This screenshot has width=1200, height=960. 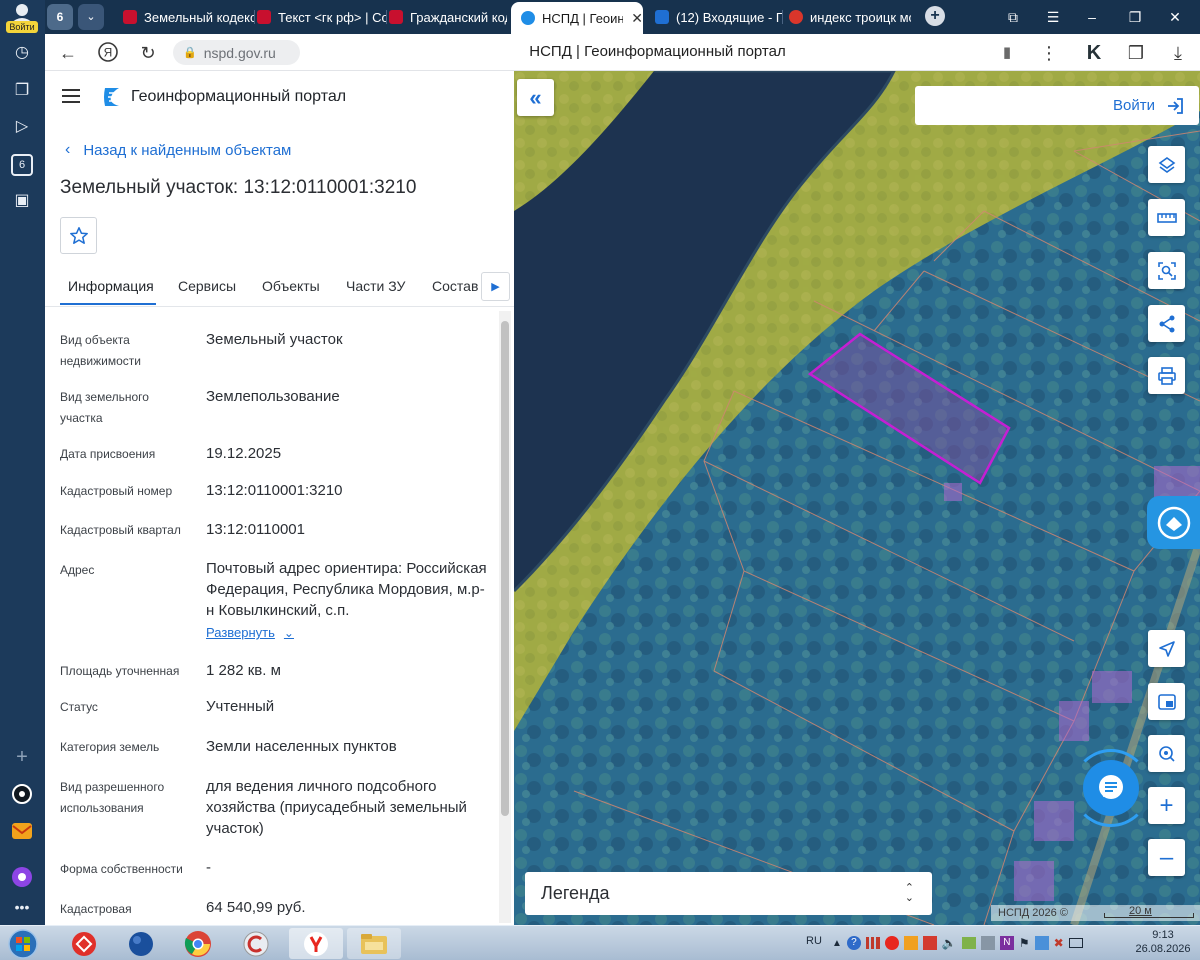 I want to click on tab-search-index: индекс троицк мордовия, so click(x=850, y=17).